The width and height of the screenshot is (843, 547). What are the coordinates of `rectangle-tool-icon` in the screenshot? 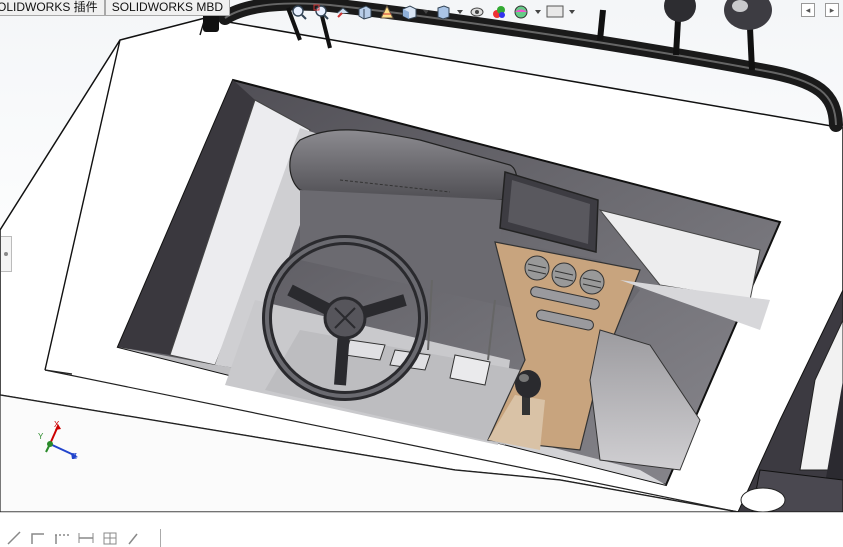 It's located at (38, 538).